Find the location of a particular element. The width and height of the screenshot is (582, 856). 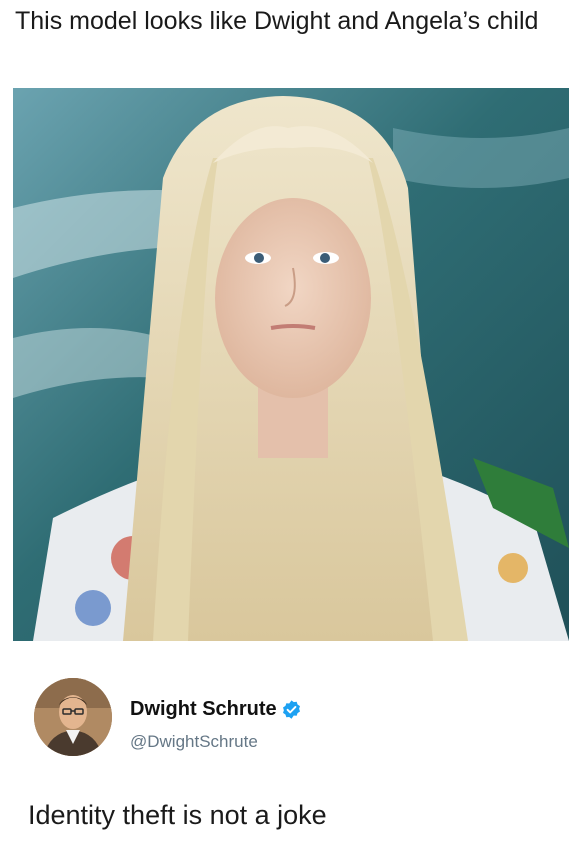

profile-avatar is located at coordinates (73, 717).